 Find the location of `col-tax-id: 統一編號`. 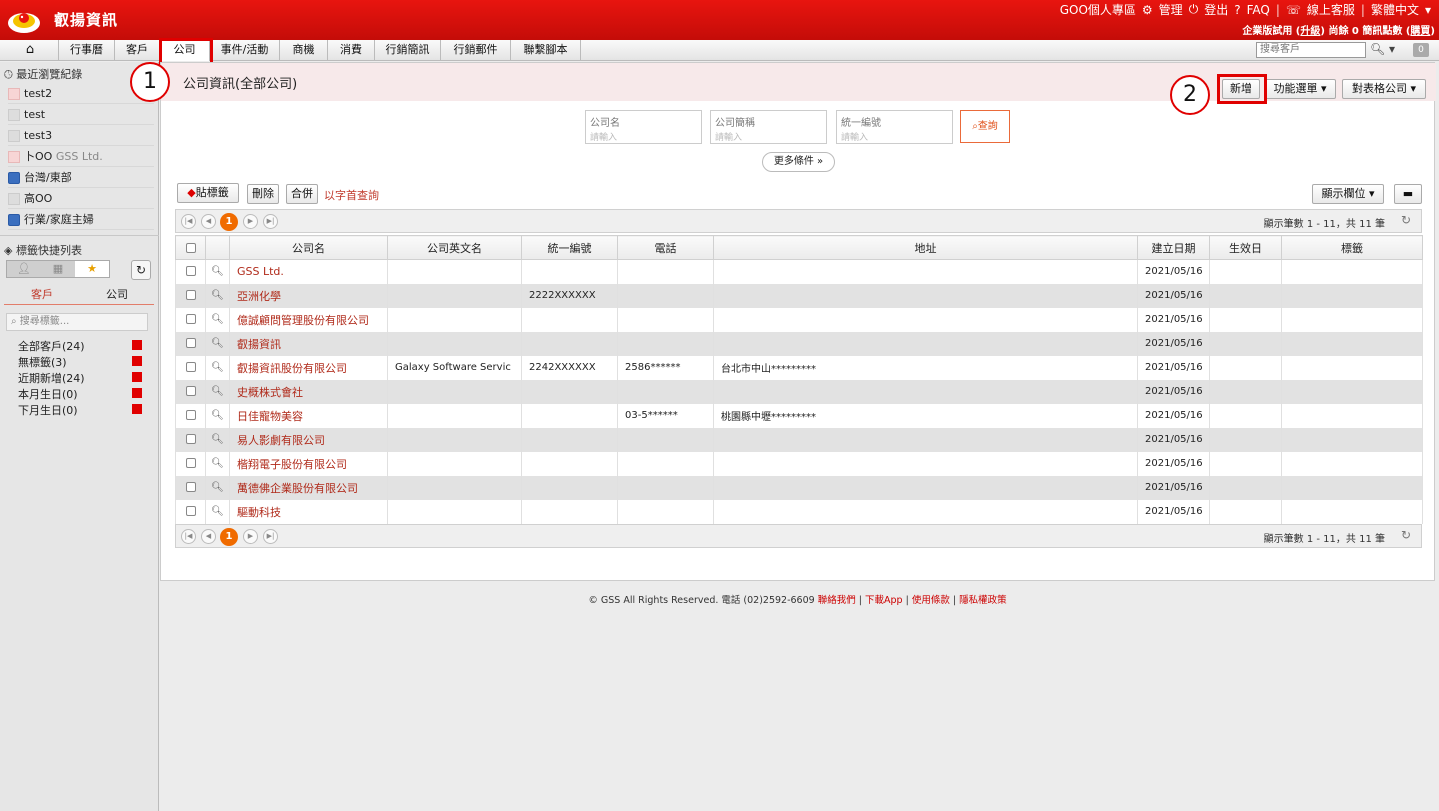

col-tax-id: 統一編號 is located at coordinates (569, 247).